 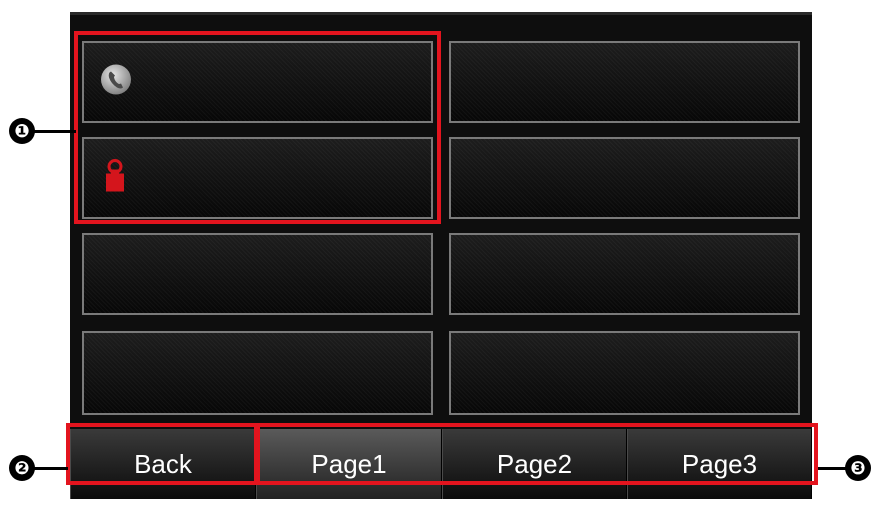 I want to click on grid-button-lock, so click(x=257, y=178).